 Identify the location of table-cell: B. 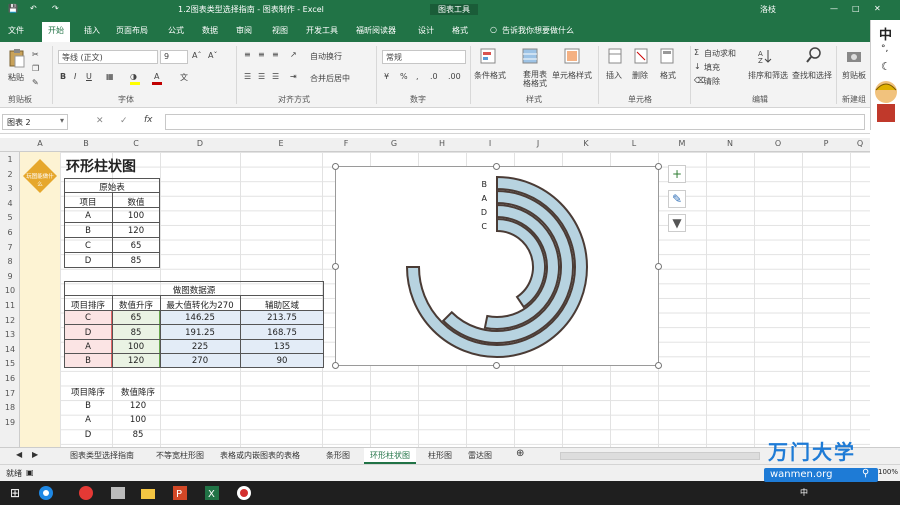
(88, 406).